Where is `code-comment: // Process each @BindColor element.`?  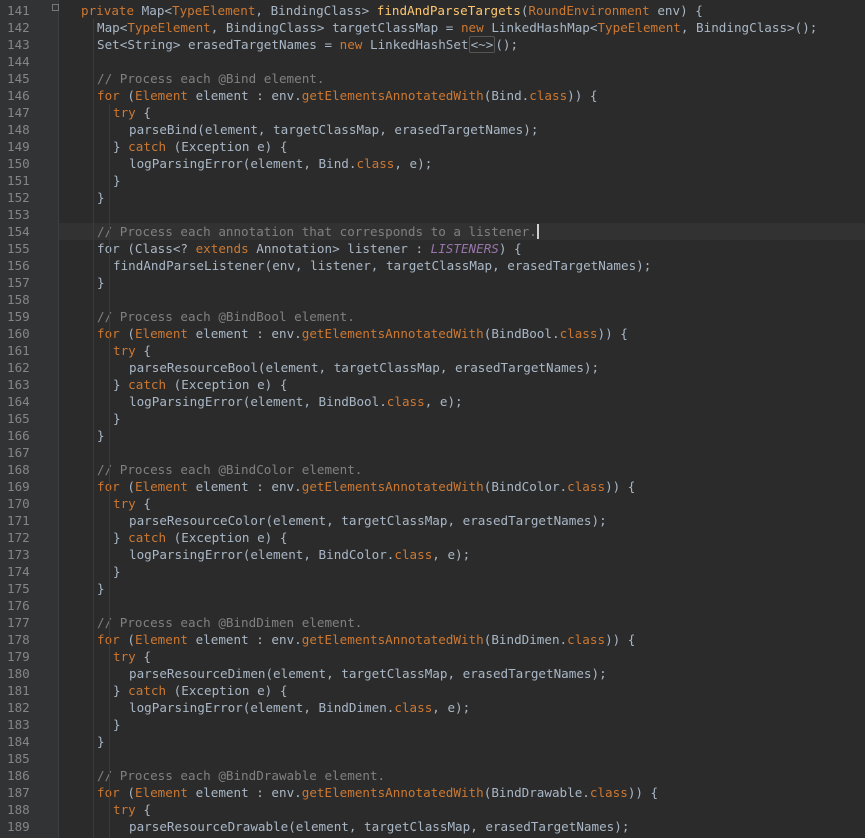
code-comment: // Process each @BindColor element. is located at coordinates (230, 469).